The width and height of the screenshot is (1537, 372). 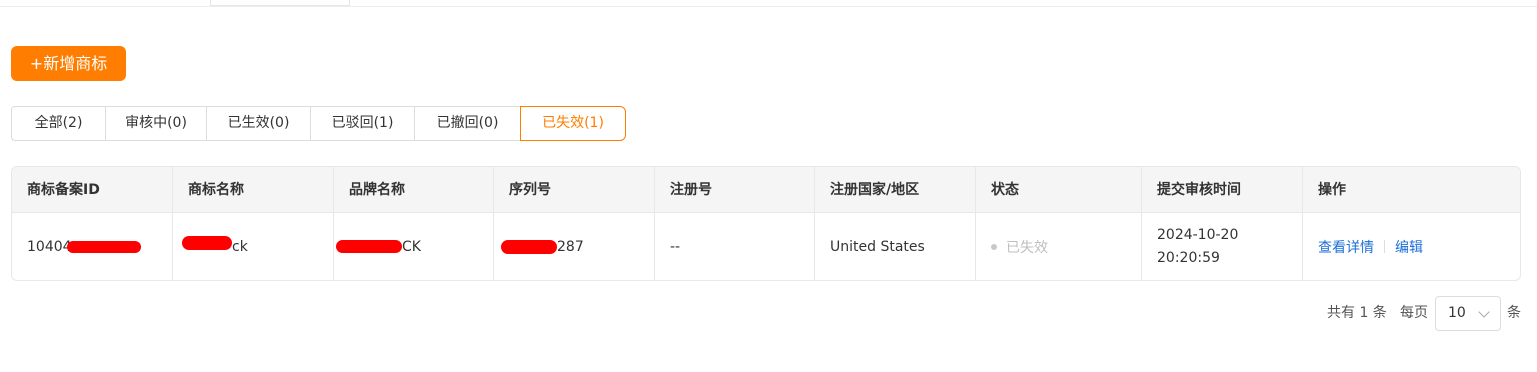 What do you see at coordinates (1384, 246) in the screenshot?
I see `action-divider` at bounding box center [1384, 246].